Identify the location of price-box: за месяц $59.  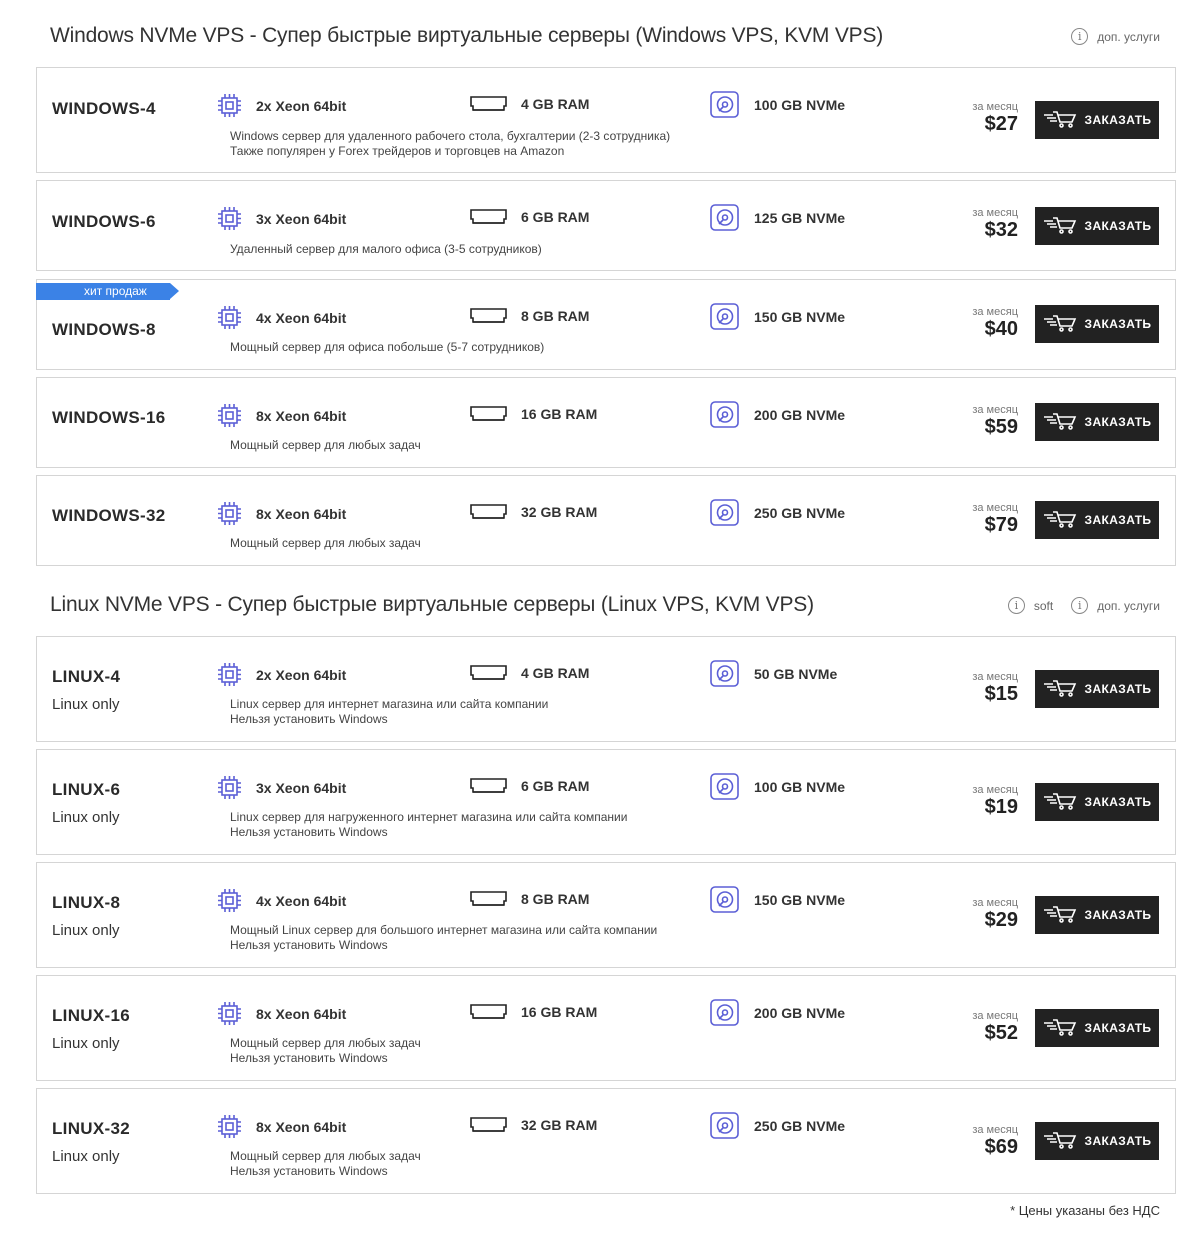
(995, 421).